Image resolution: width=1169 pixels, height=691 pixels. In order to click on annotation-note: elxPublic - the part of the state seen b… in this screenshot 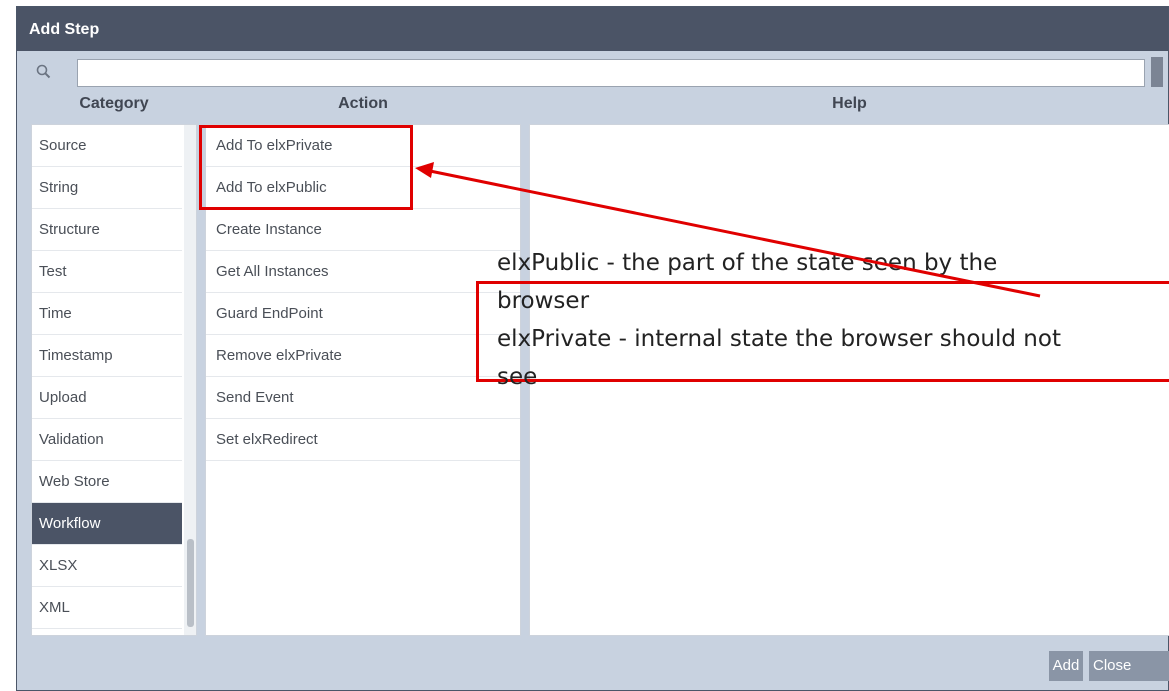, I will do `click(779, 320)`.